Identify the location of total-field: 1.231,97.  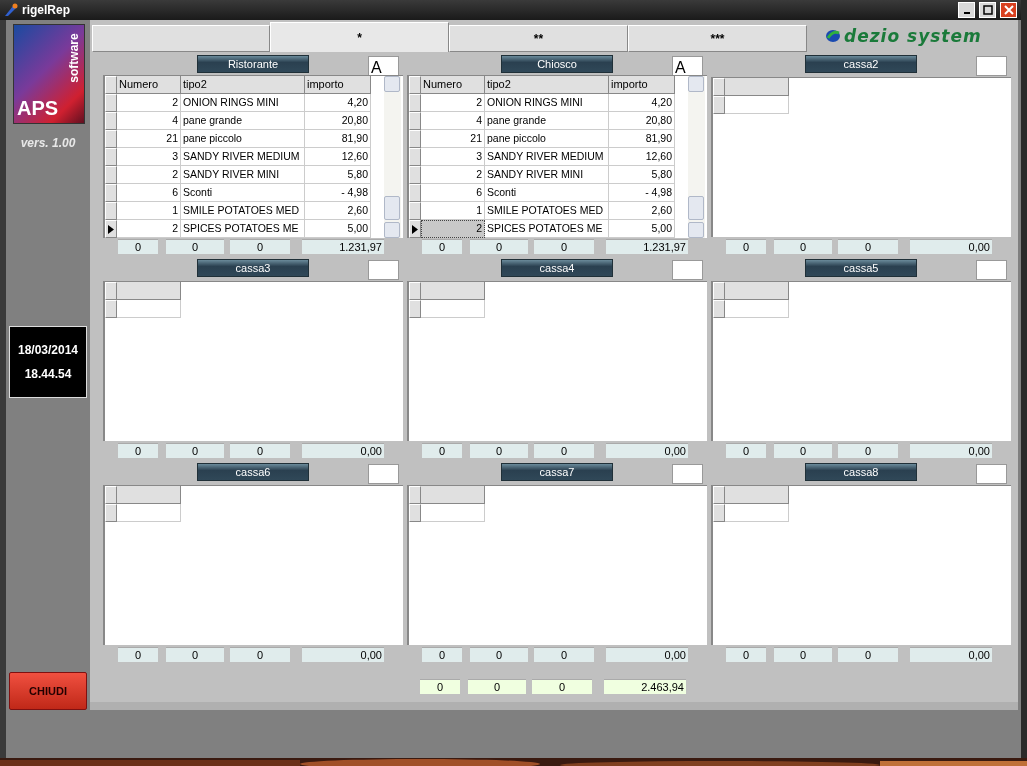
(343, 247).